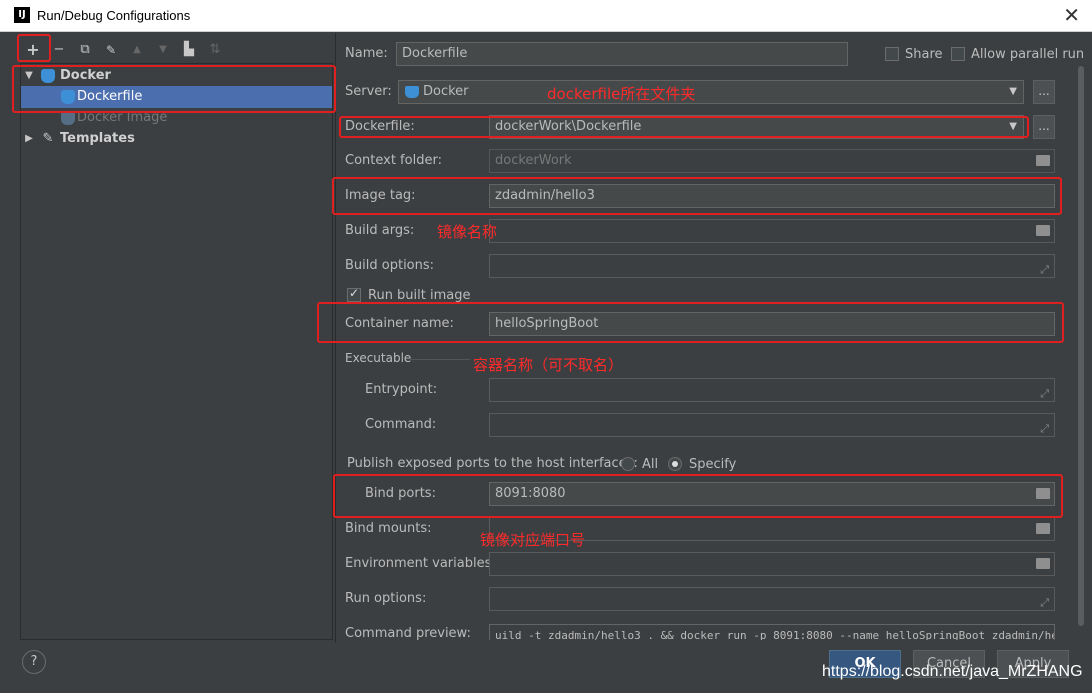  What do you see at coordinates (137, 50) in the screenshot?
I see `move-up-icon: ▲` at bounding box center [137, 50].